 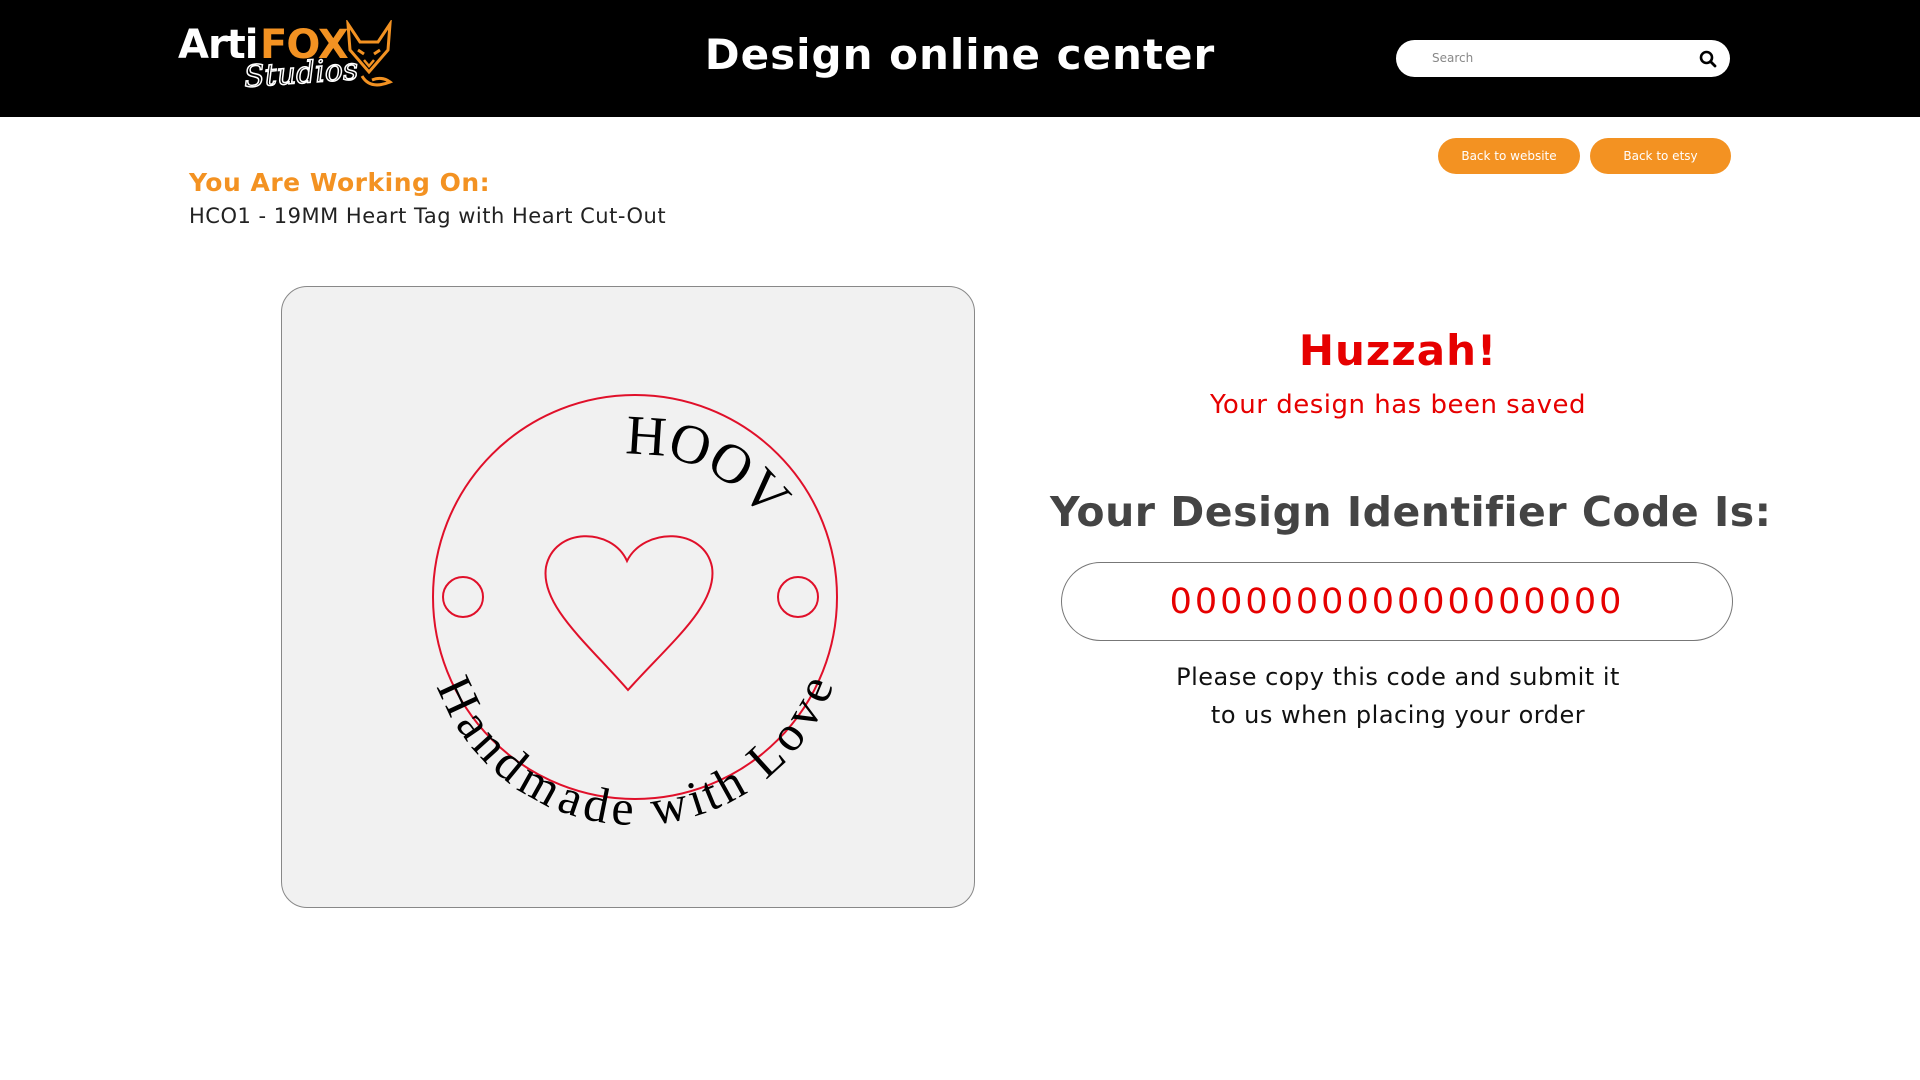 I want to click on design-code-box: 000000000000000000, so click(x=1397, y=601).